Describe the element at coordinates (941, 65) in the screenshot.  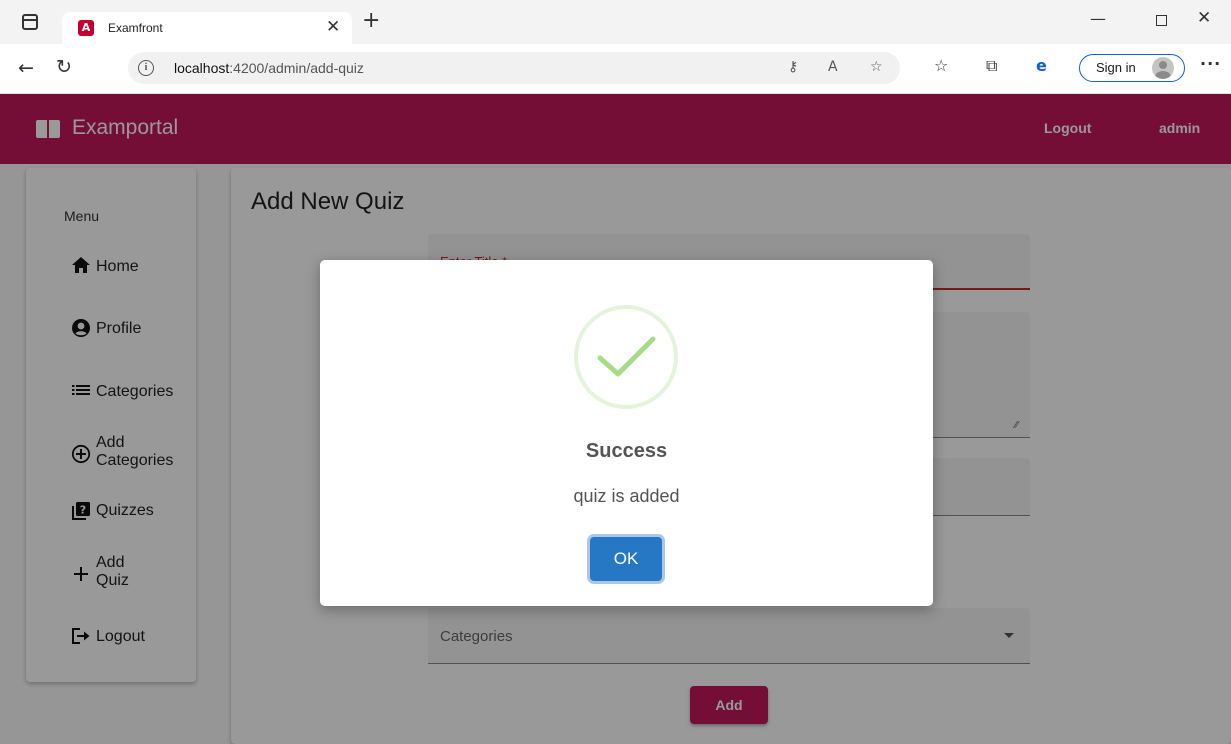
I see `favorites-icon: ☆` at that location.